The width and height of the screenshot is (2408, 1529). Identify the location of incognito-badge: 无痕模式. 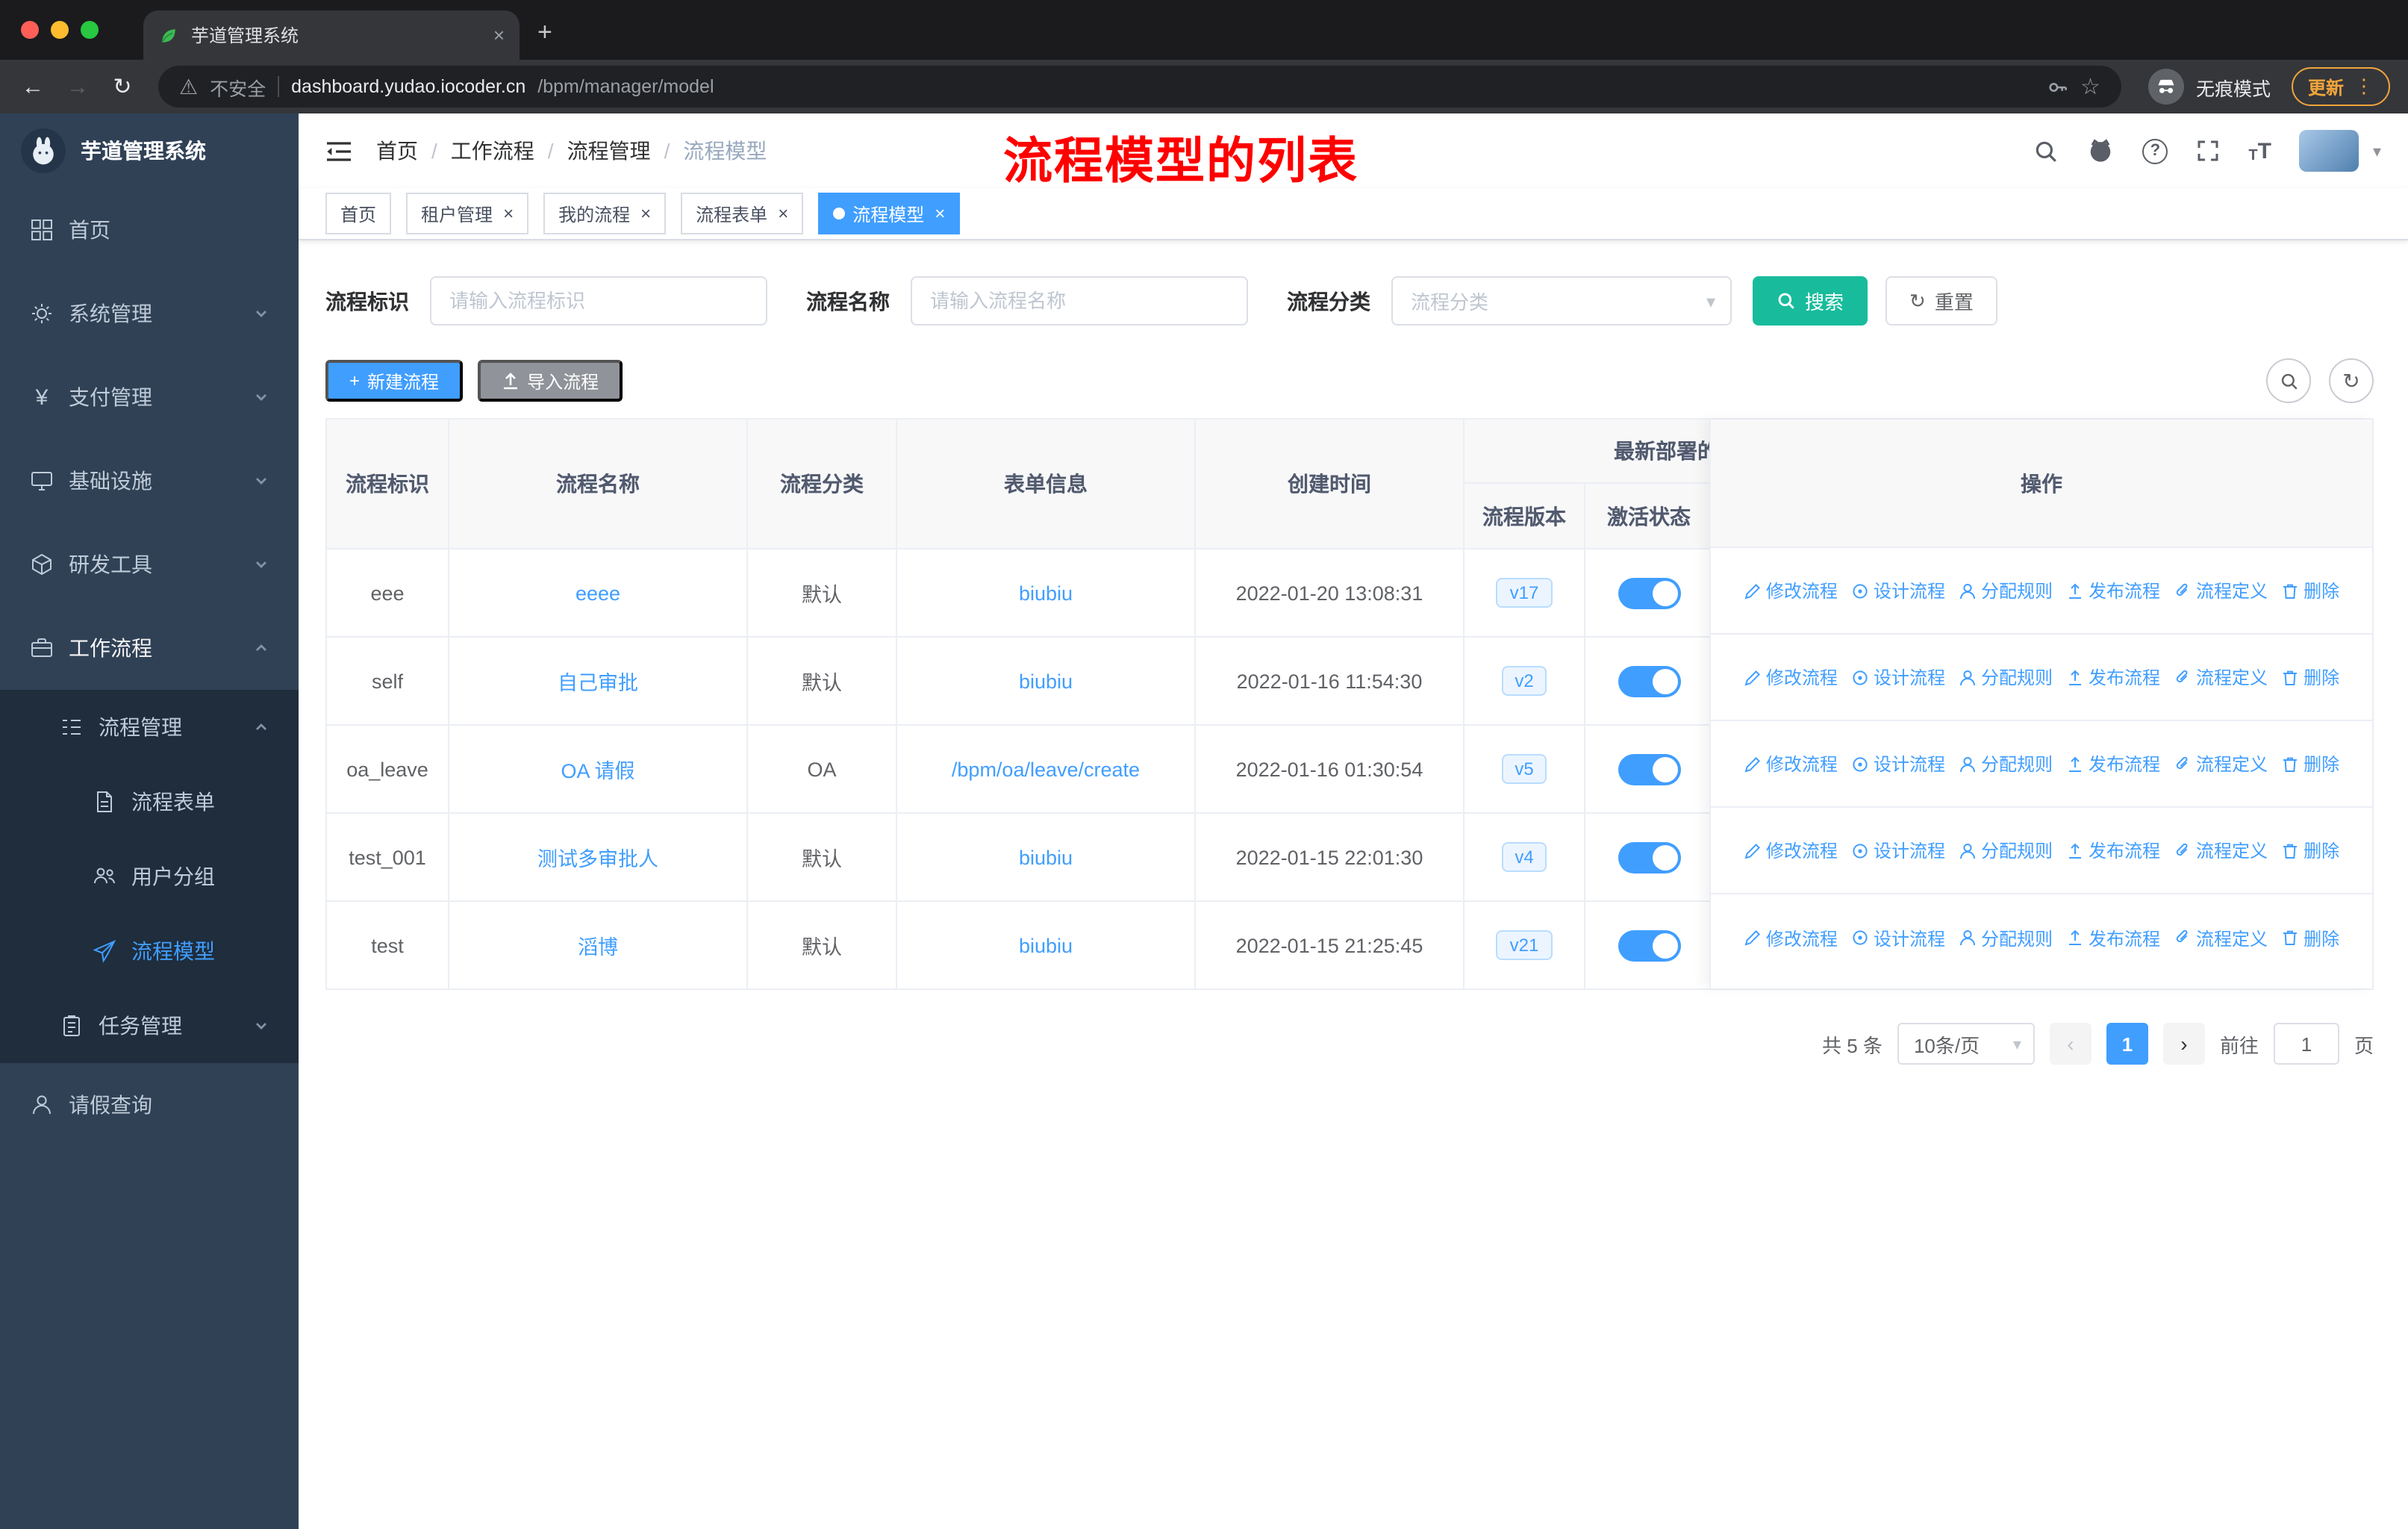
(2209, 87).